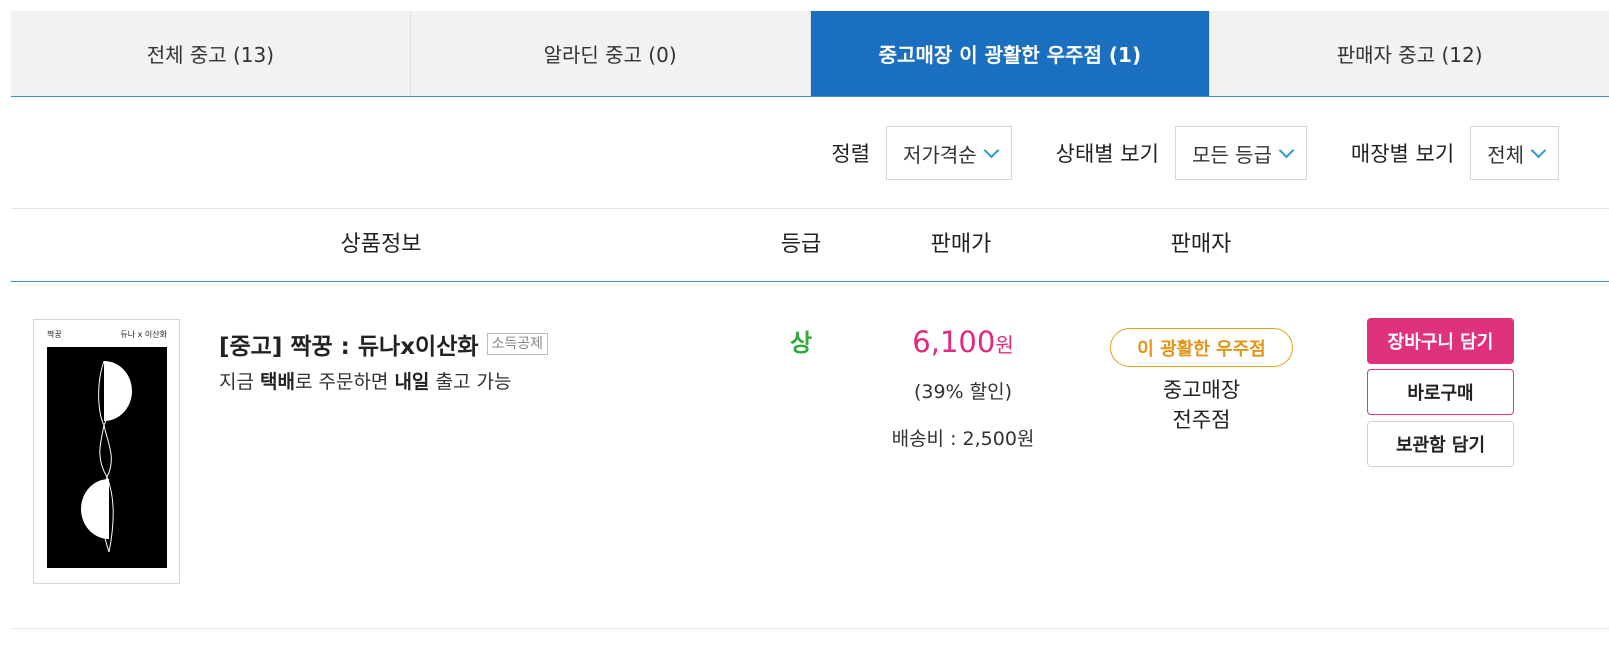  What do you see at coordinates (470, 382) in the screenshot?
I see `delivery-suffix: 출고 가능` at bounding box center [470, 382].